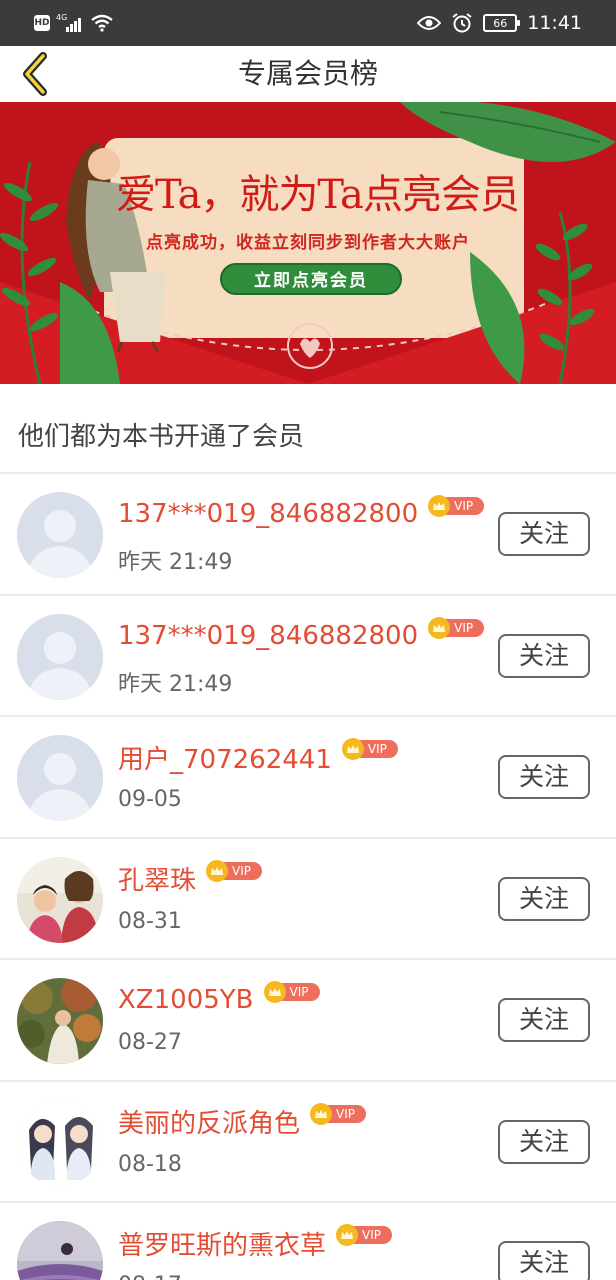 The image size is (616, 1280). Describe the element at coordinates (222, 1243) in the screenshot. I see `member-name: 普罗旺斯的熏衣草` at that location.